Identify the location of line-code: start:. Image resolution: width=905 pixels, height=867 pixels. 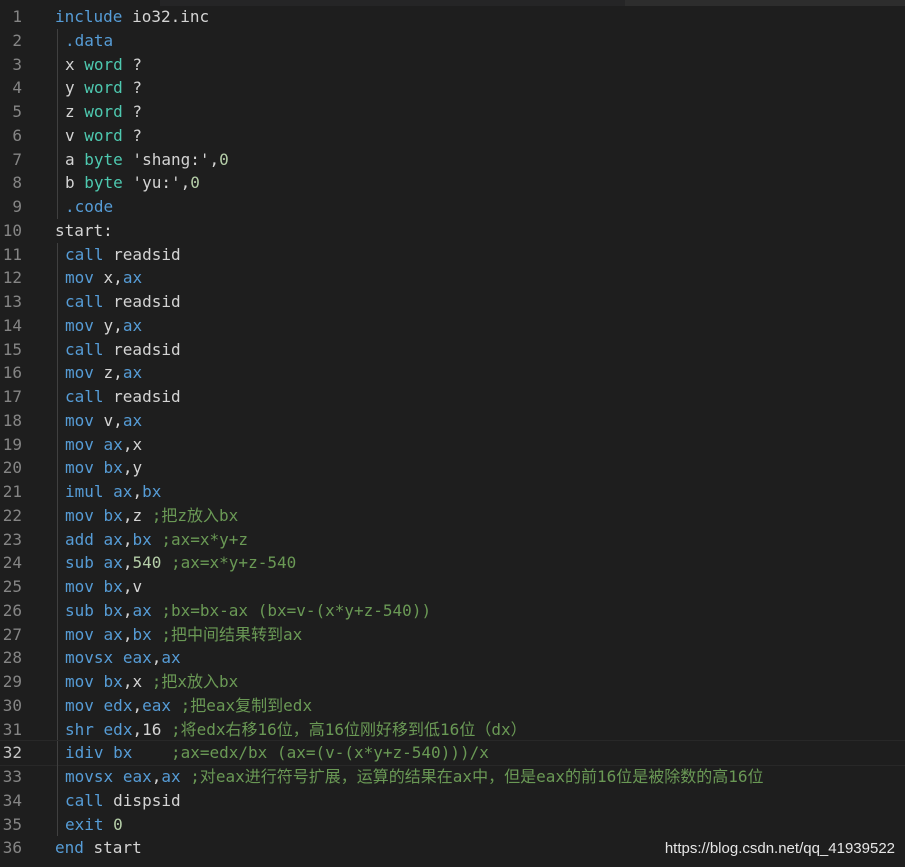
(84, 231).